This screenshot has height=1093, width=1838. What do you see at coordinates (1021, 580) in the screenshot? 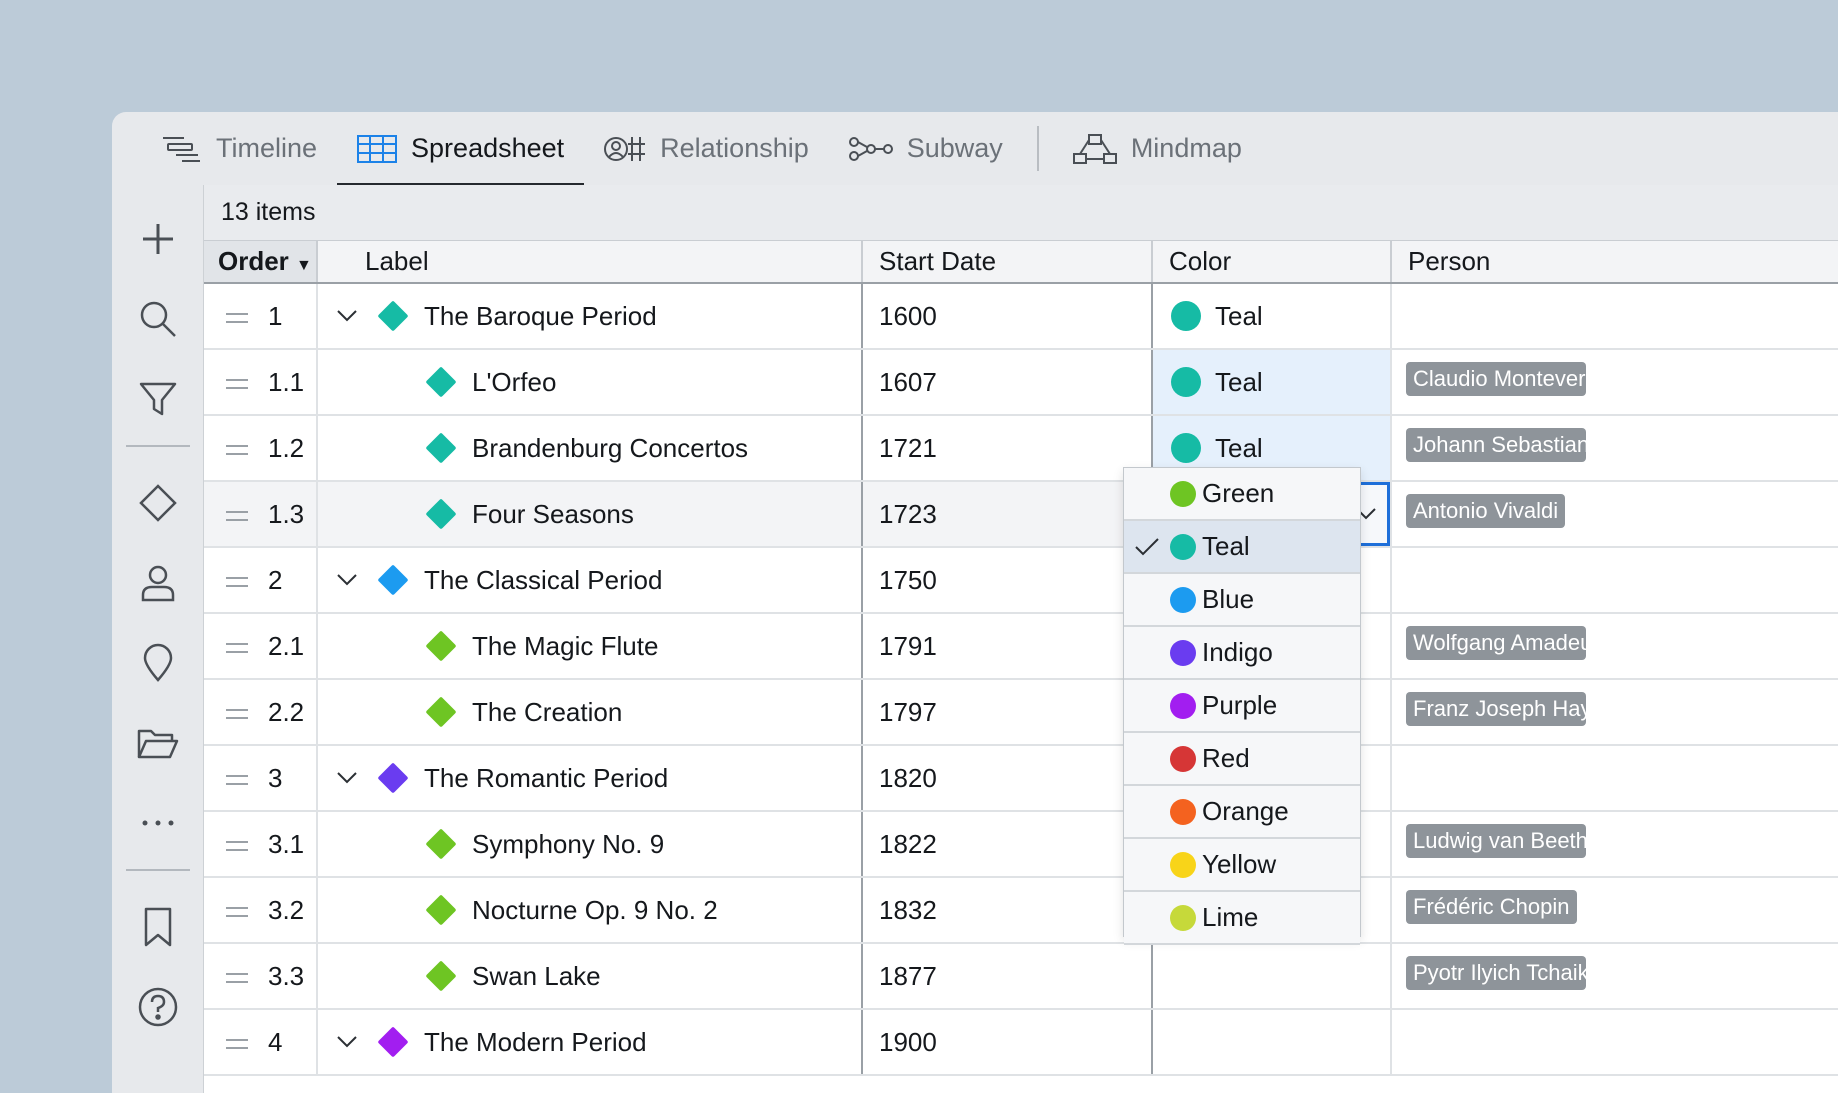
I see `table-row: 2 The Classical Period 1750` at bounding box center [1021, 580].